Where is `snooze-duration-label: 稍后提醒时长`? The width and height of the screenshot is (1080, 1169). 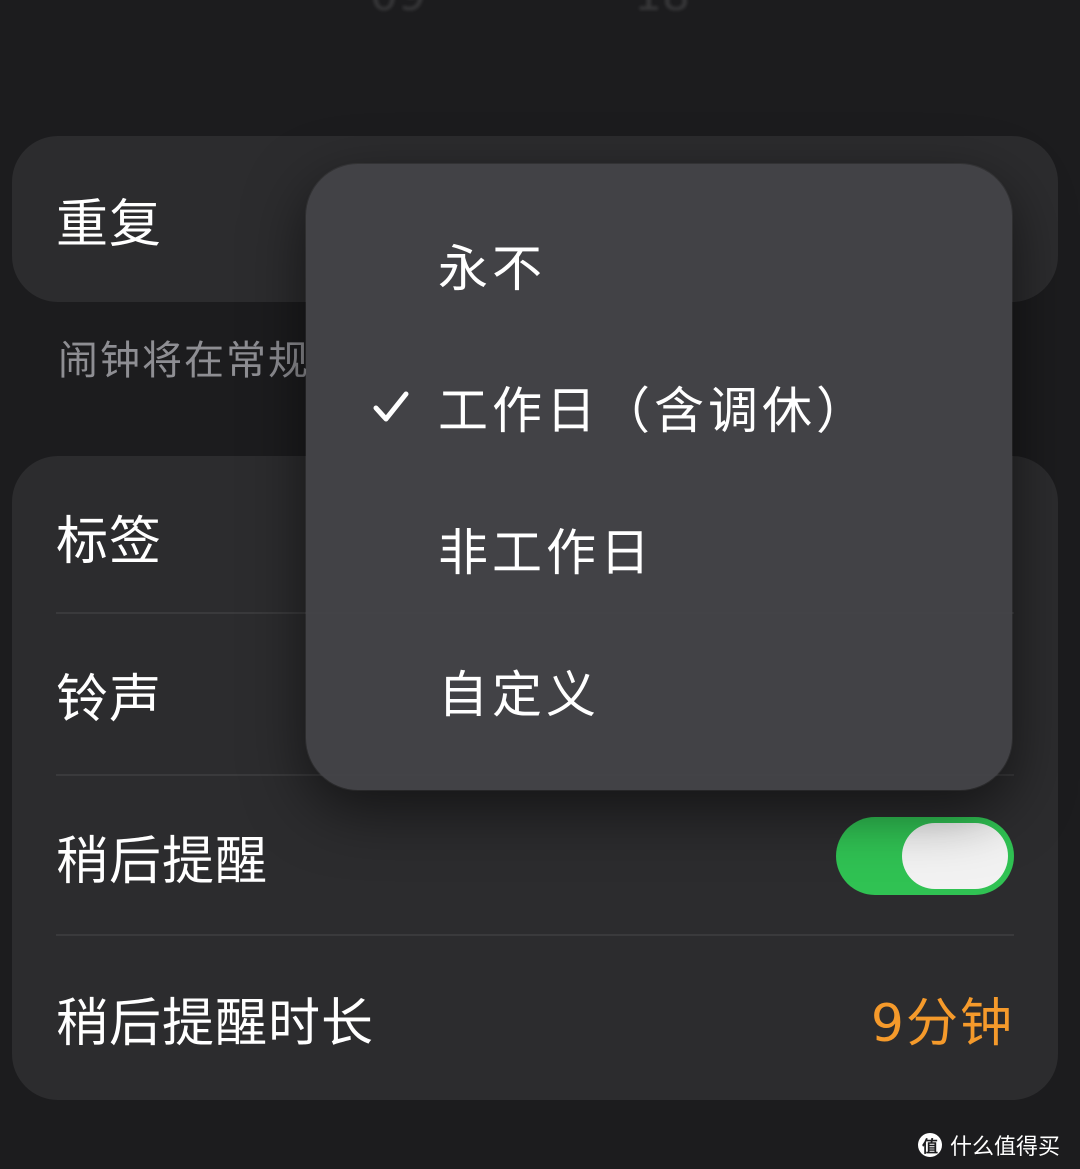
snooze-duration-label: 稍后提醒时长 is located at coordinates (215, 1023).